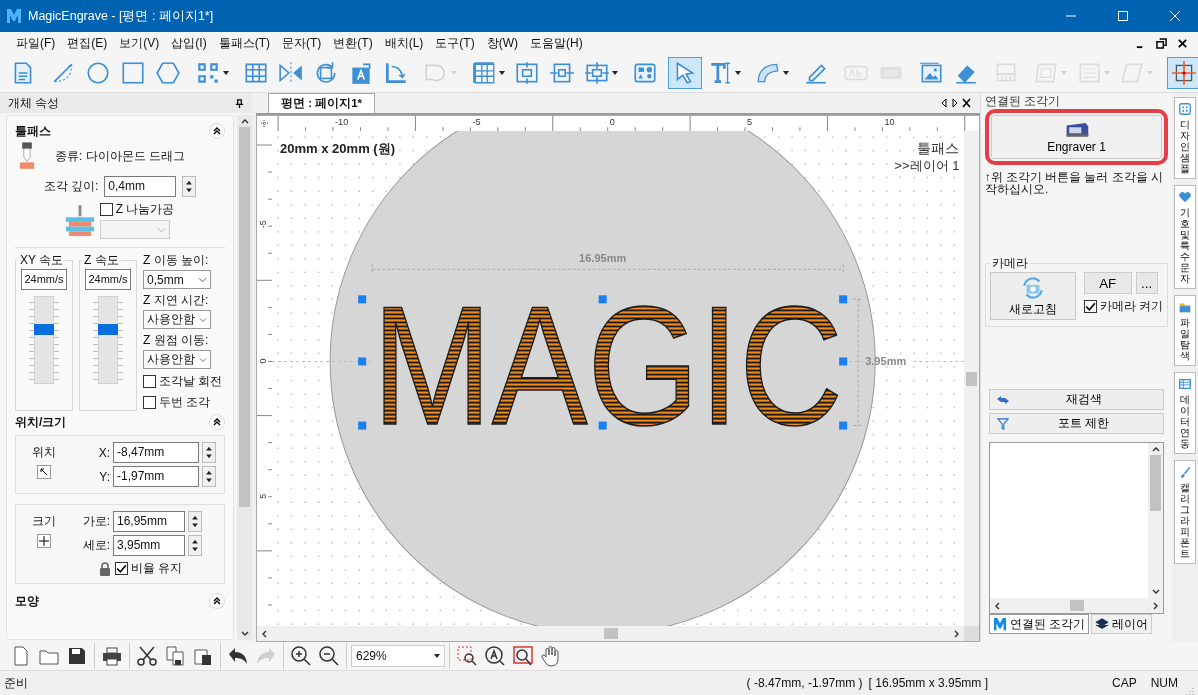 The height and width of the screenshot is (695, 1198). I want to click on side-tab: 기호 및 특수문자, so click(1185, 237).